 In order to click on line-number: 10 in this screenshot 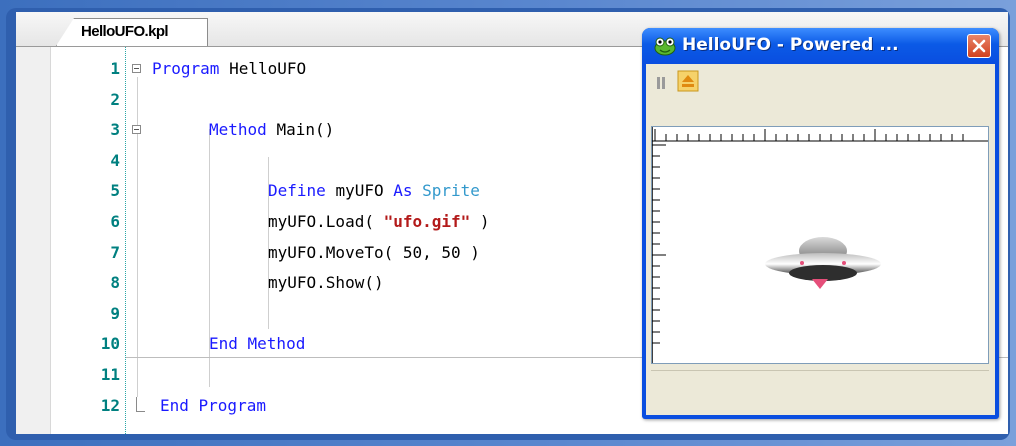, I will do `click(110, 344)`.